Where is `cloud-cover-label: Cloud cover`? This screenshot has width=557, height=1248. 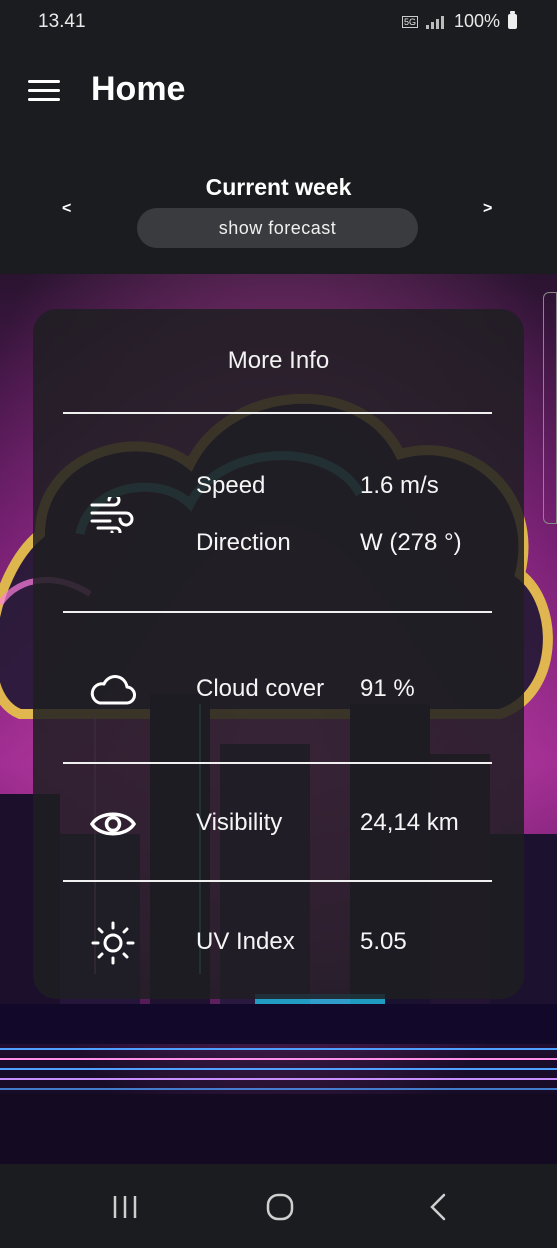
cloud-cover-label: Cloud cover is located at coordinates (260, 688).